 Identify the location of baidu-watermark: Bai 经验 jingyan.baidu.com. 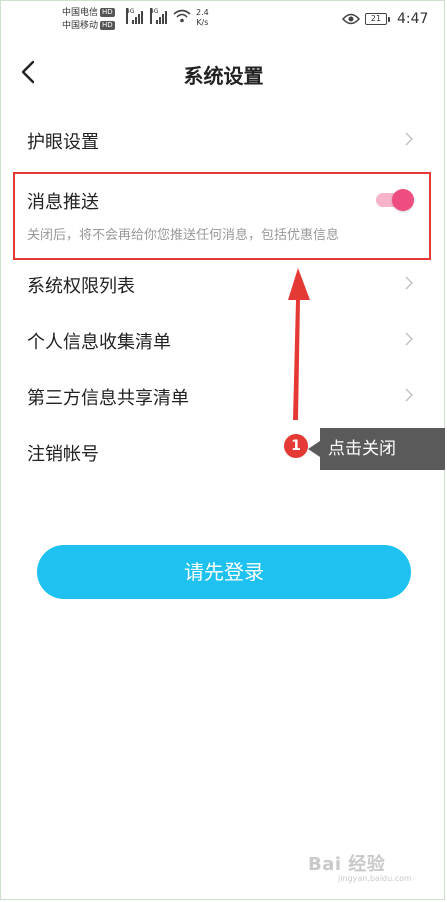
(360, 868).